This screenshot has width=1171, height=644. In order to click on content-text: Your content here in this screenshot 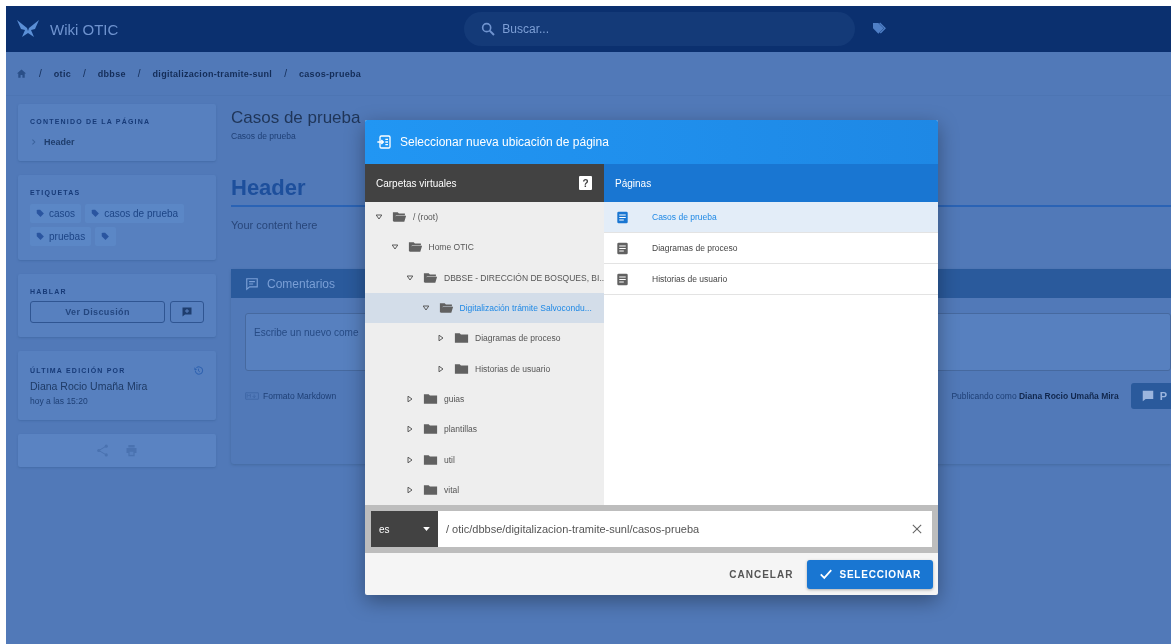, I will do `click(275, 225)`.